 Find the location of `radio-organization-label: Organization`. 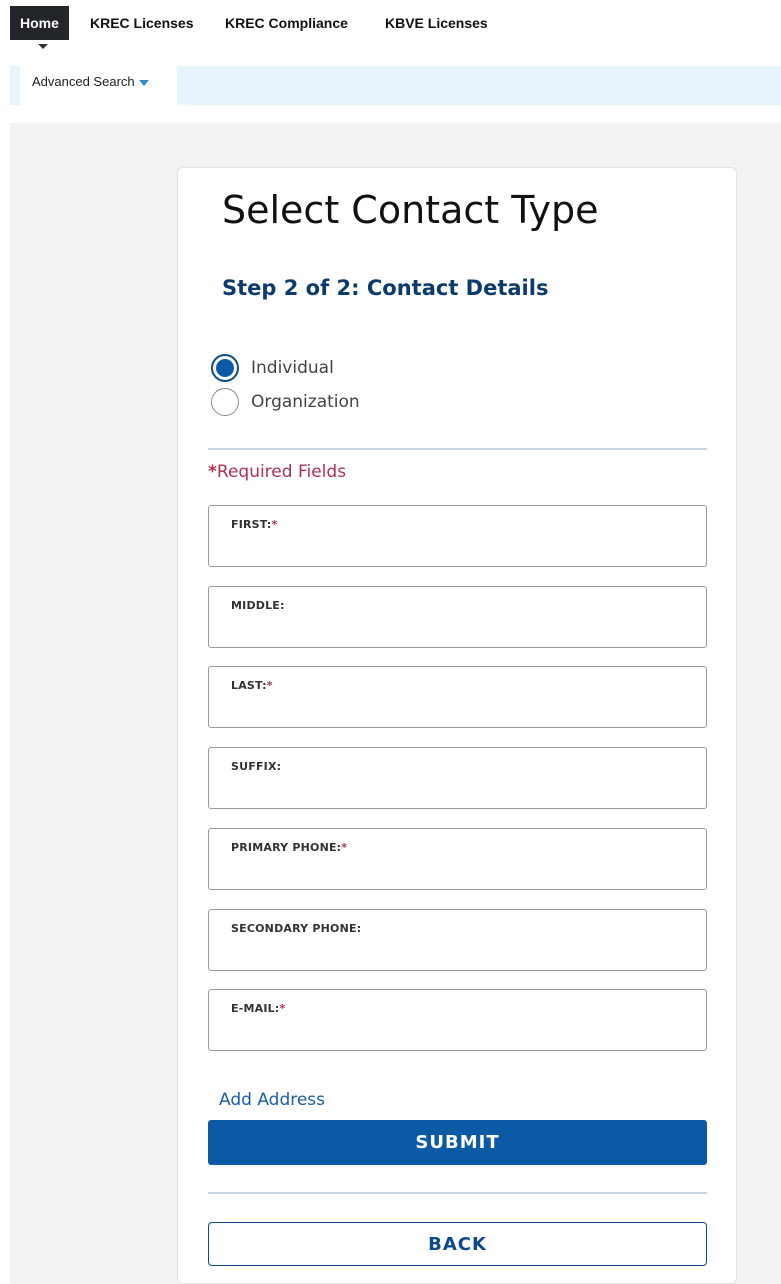

radio-organization-label: Organization is located at coordinates (305, 402).